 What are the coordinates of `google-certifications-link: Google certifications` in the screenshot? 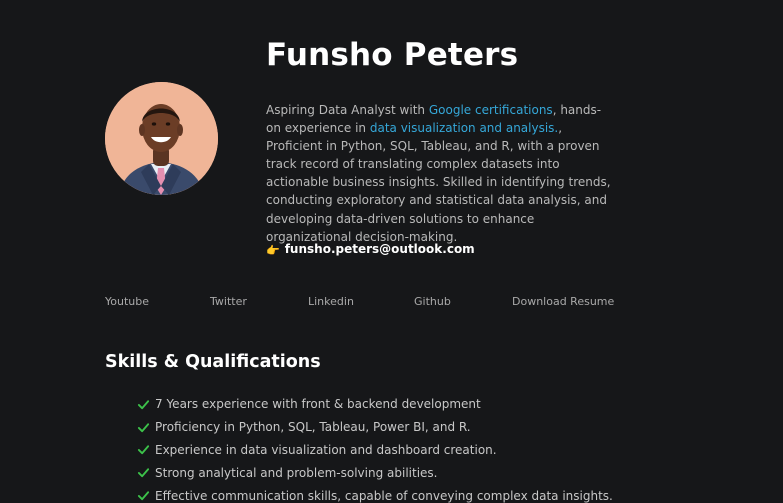 It's located at (491, 110).